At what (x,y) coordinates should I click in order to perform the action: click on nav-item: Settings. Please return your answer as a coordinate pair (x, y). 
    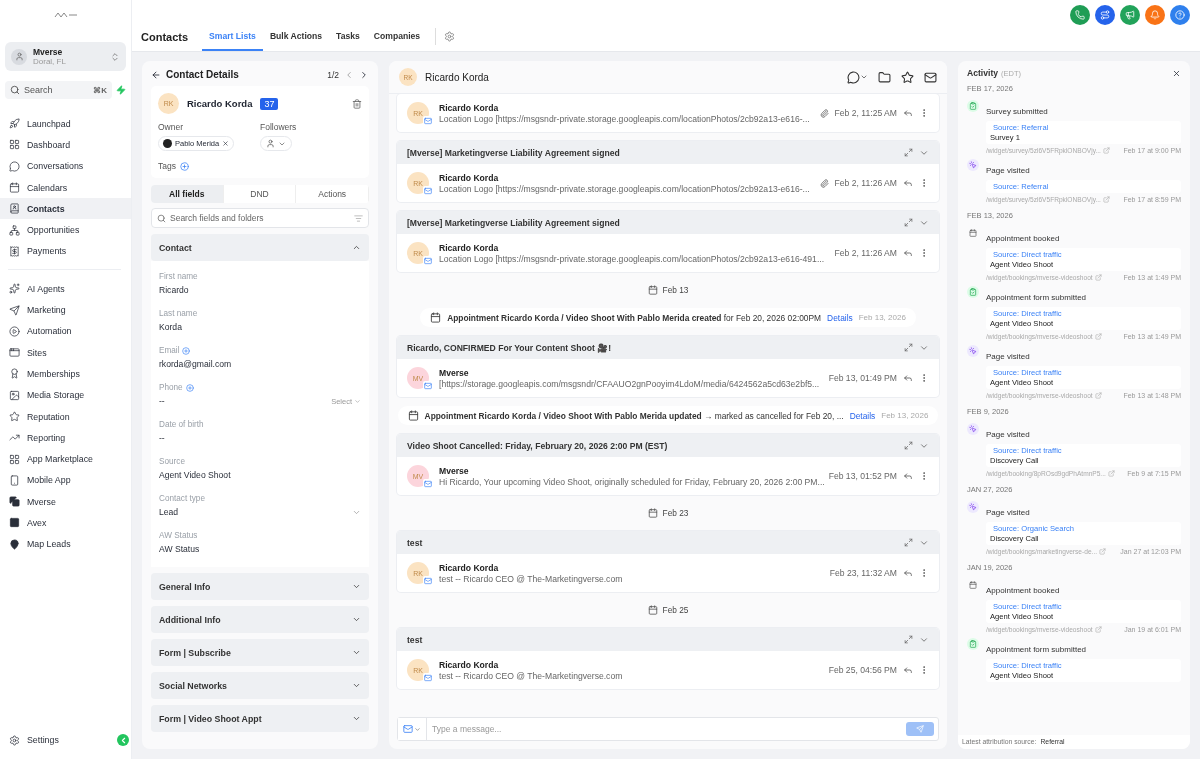
    Looking at the image, I should click on (34, 740).